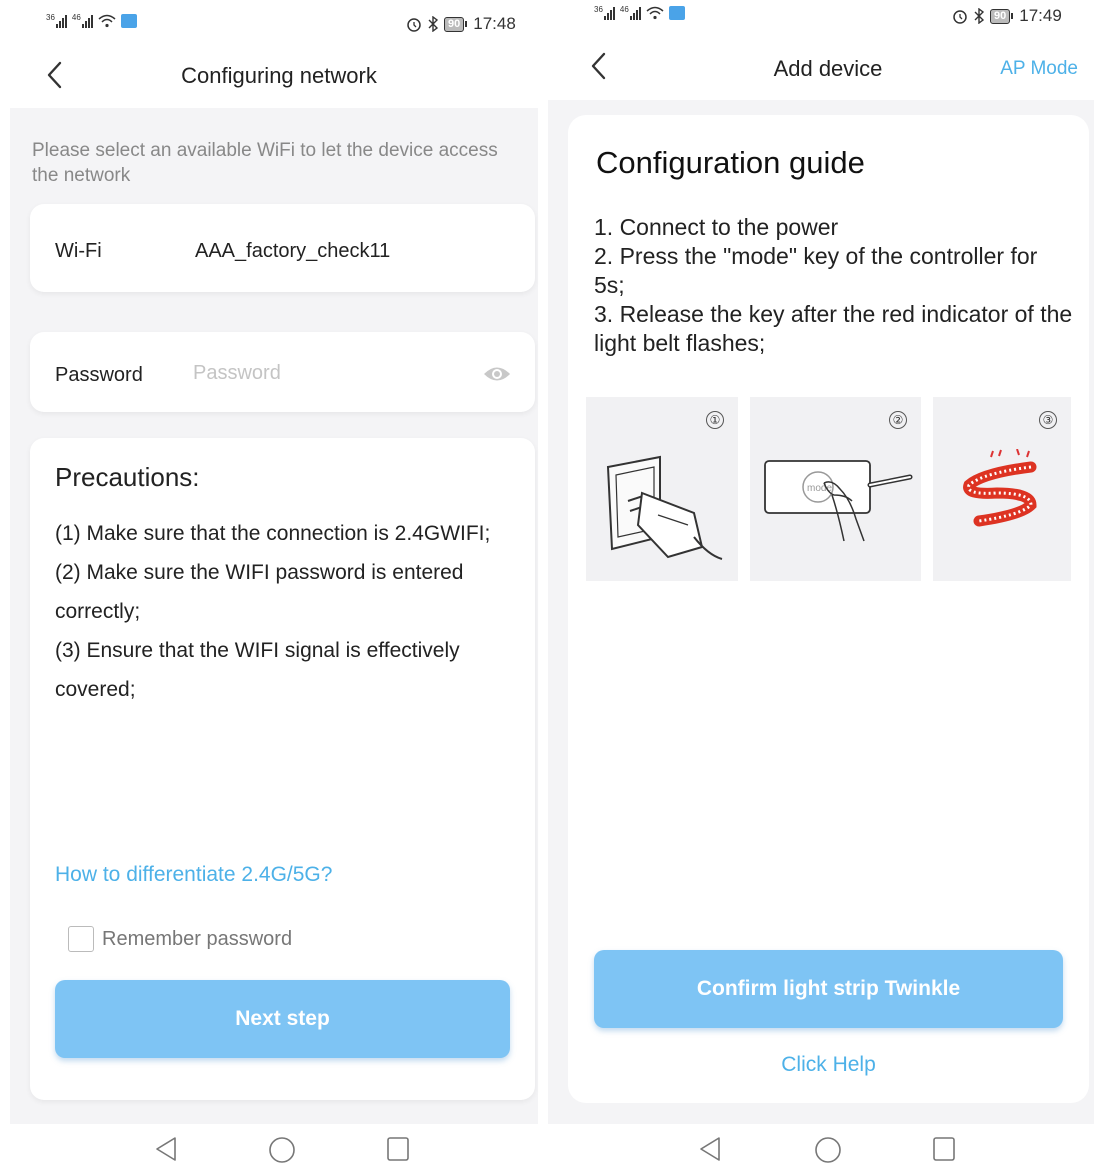 This screenshot has width=1094, height=1176. What do you see at coordinates (282, 1019) in the screenshot?
I see `next-step-button: Next step` at bounding box center [282, 1019].